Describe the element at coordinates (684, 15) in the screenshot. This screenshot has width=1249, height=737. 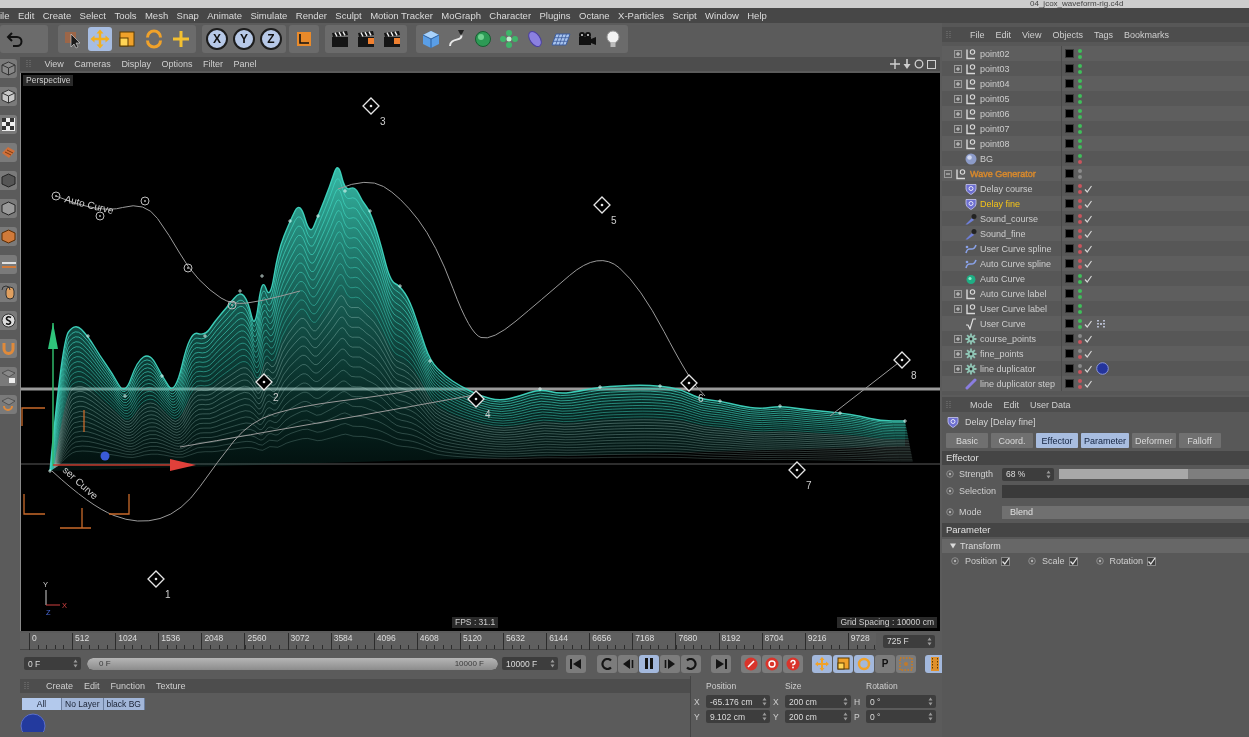
I see `menu-item: Script` at that location.